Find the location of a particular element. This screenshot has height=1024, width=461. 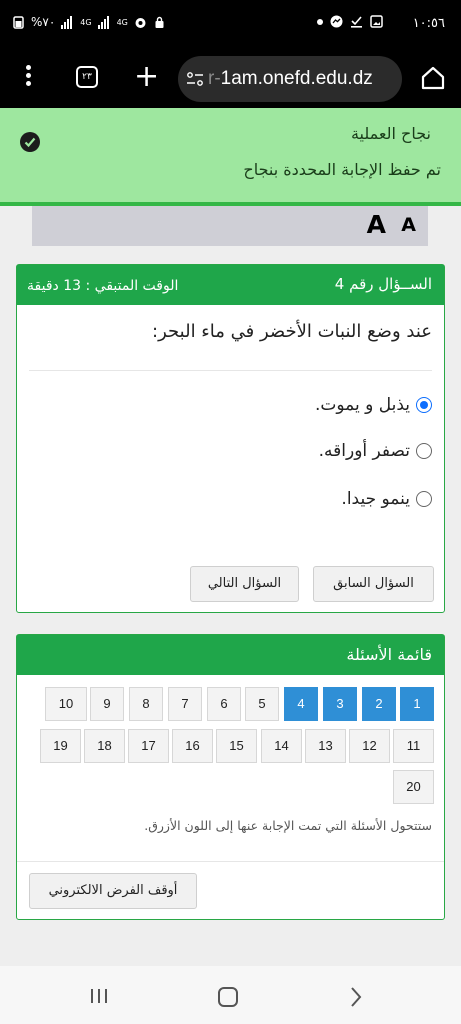

status-right-icons is located at coordinates (350, 21).